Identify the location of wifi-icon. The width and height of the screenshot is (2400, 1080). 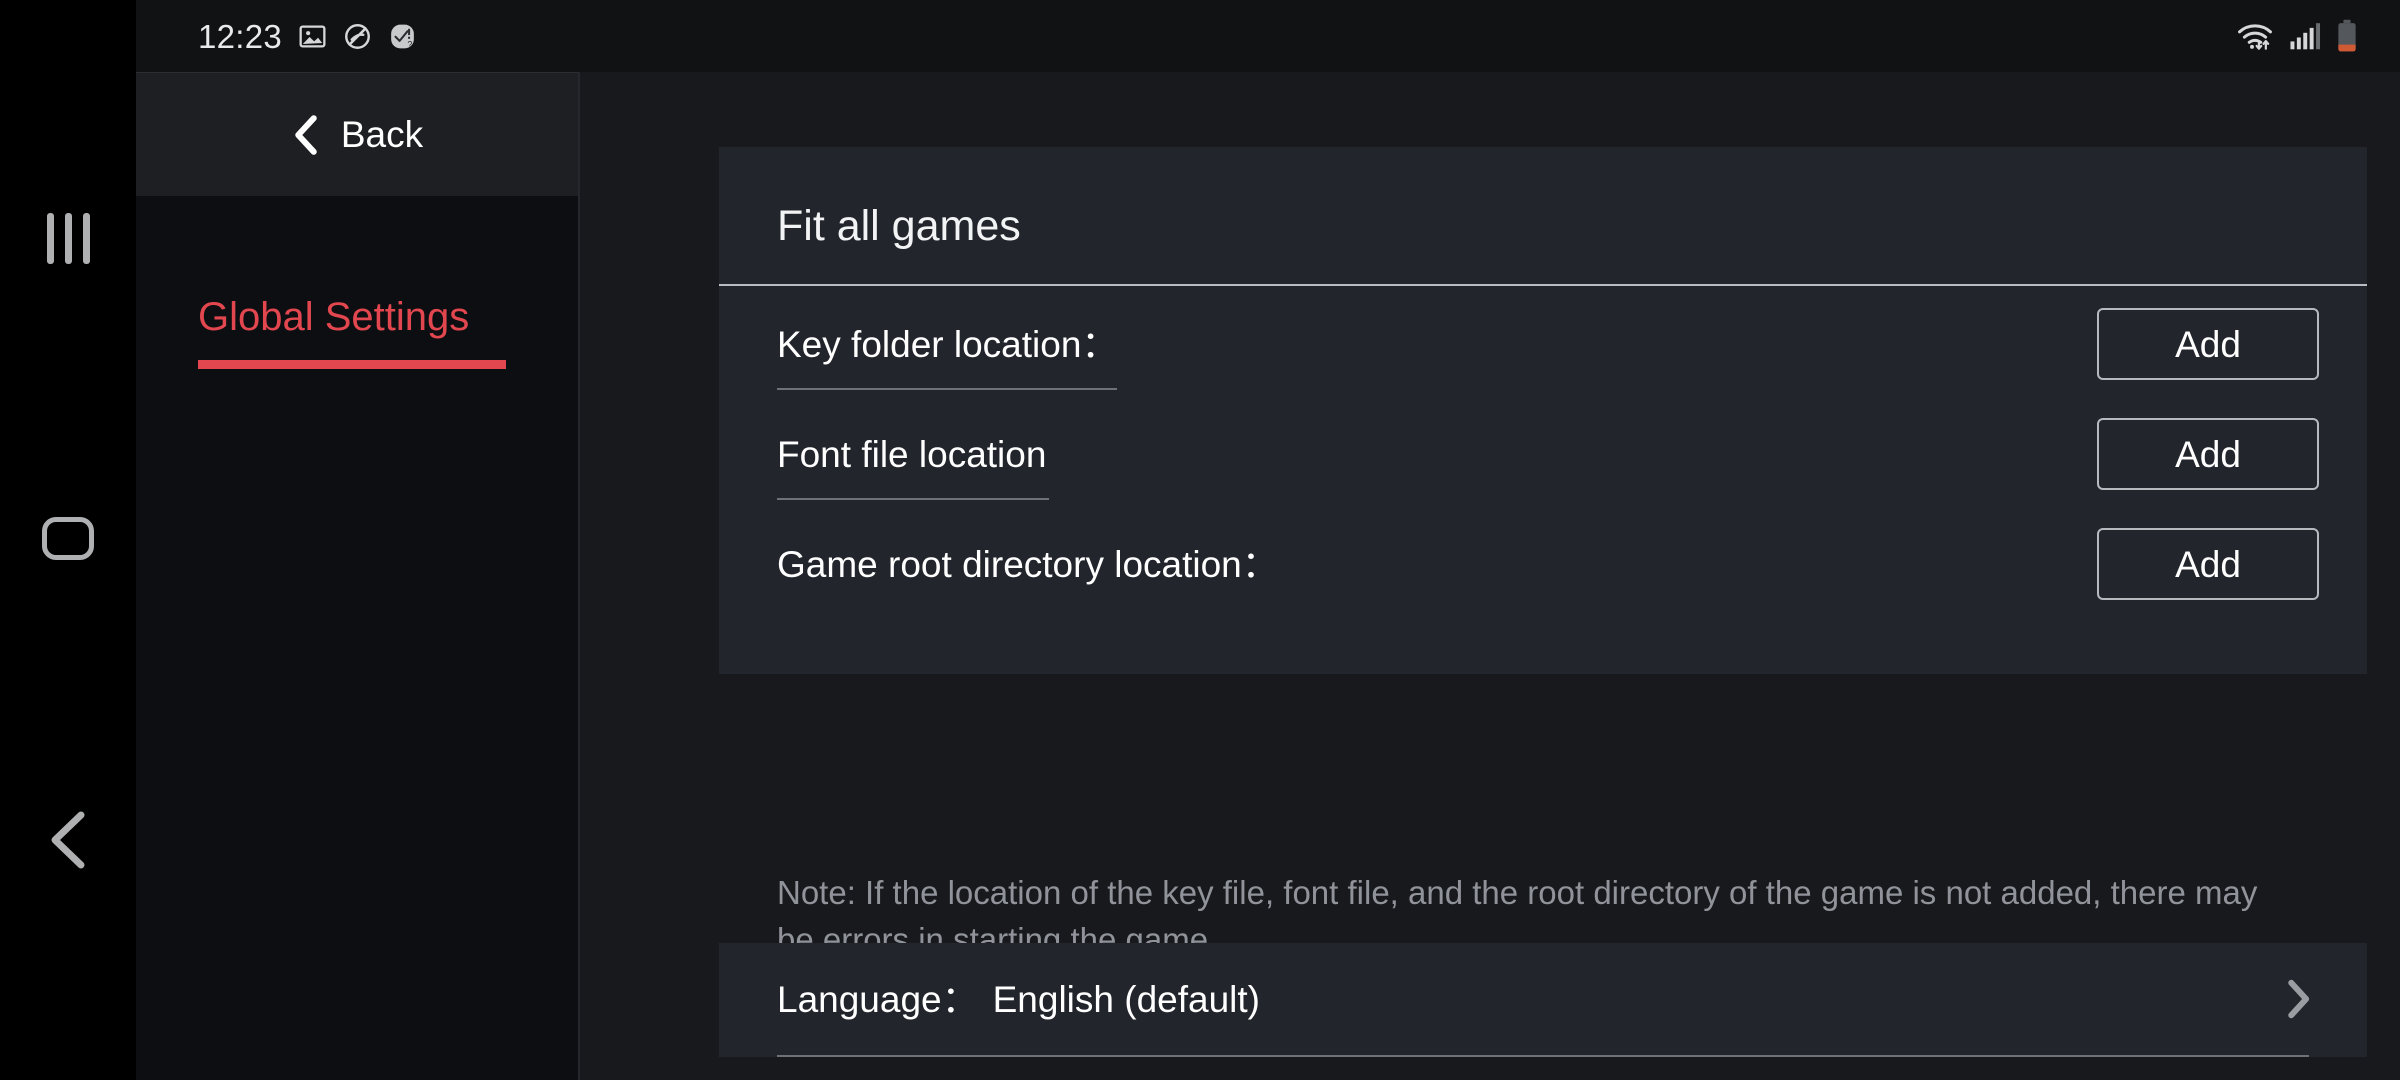
(2255, 36).